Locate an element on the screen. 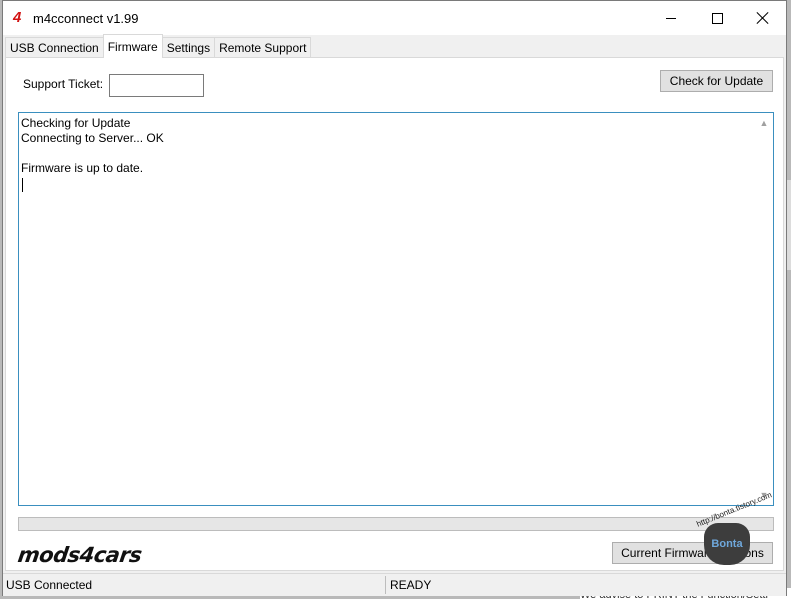 The height and width of the screenshot is (599, 791). tab-settings: Settings is located at coordinates (188, 47).